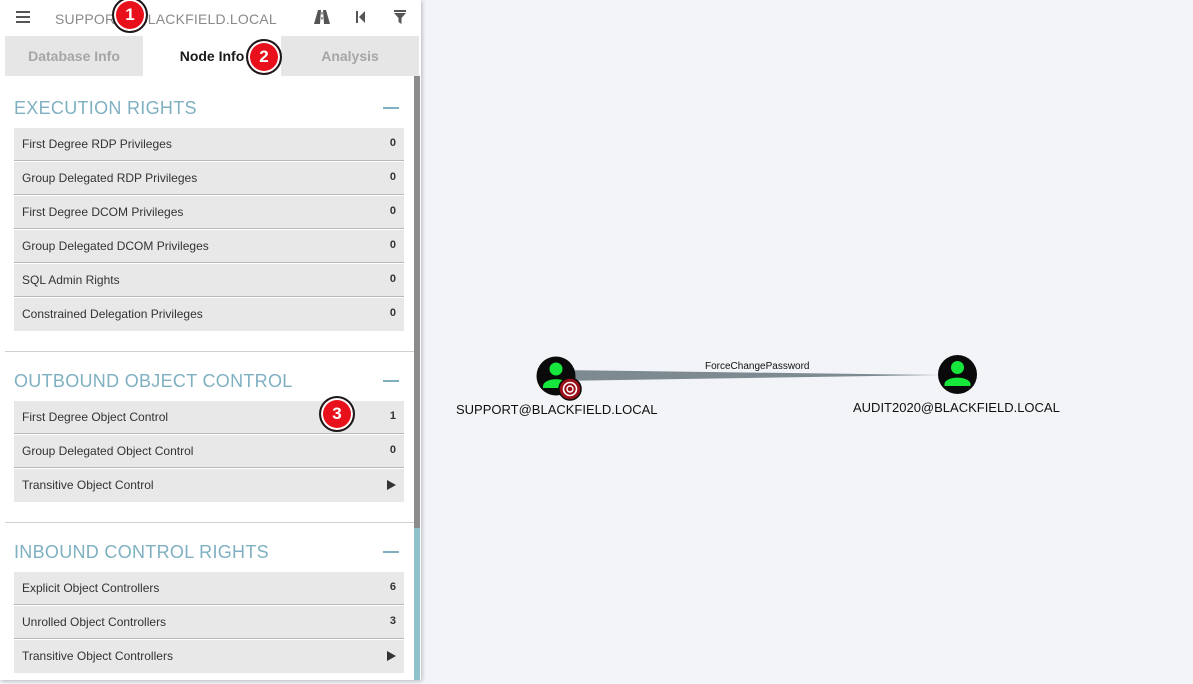  What do you see at coordinates (748, 375) in the screenshot?
I see `graph-edges` at bounding box center [748, 375].